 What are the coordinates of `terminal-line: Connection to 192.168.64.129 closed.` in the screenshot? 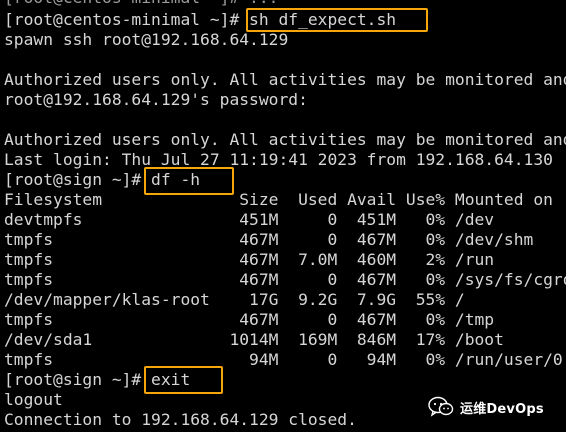 It's located at (180, 419).